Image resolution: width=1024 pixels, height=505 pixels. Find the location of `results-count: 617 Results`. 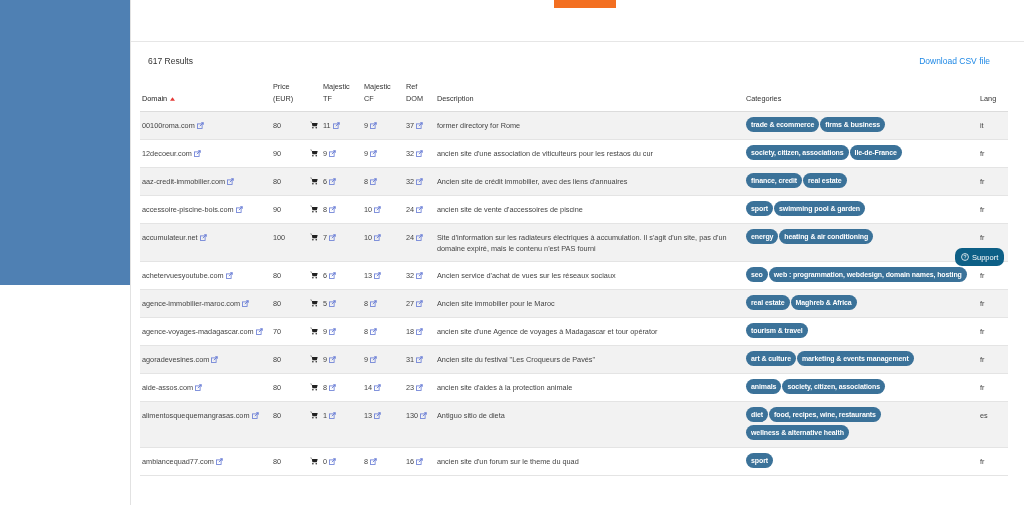

results-count: 617 Results is located at coordinates (170, 61).